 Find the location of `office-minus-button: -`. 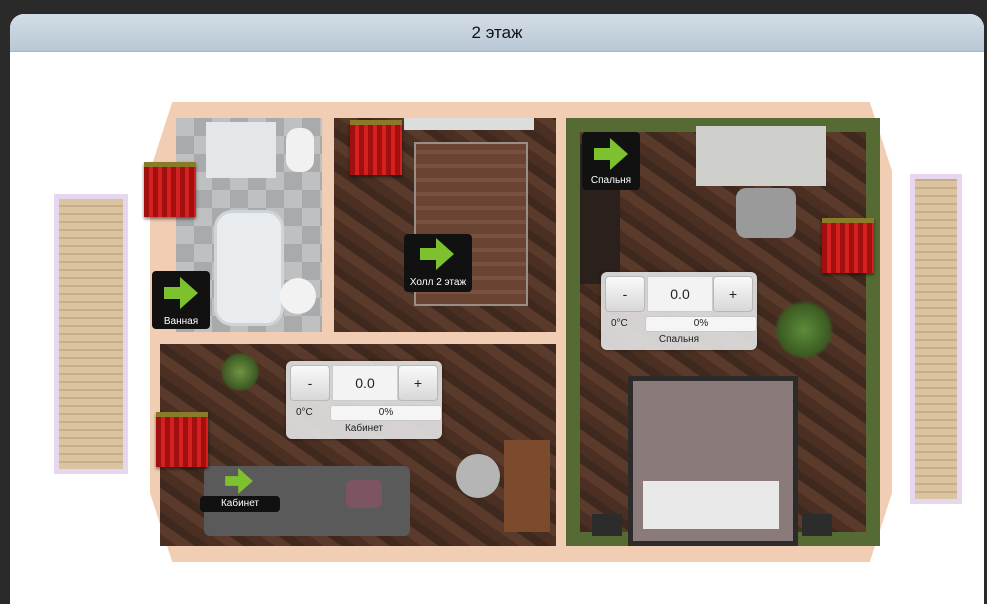

office-minus-button: - is located at coordinates (310, 383).